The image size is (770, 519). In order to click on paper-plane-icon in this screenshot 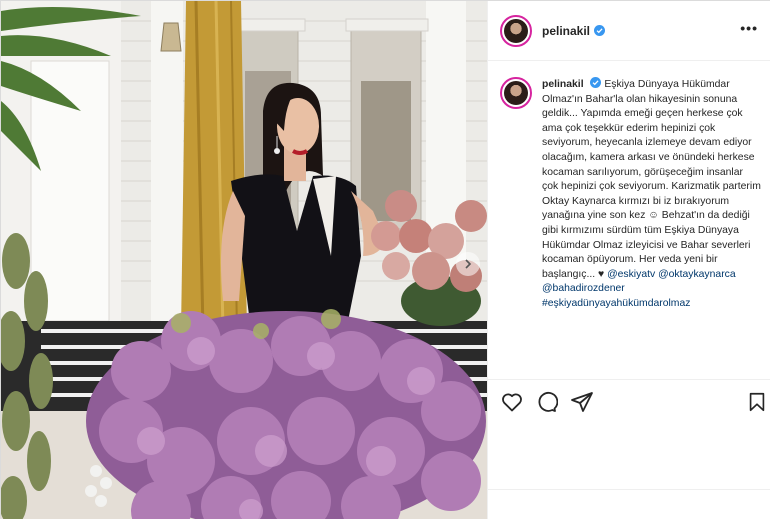, I will do `click(582, 402)`.